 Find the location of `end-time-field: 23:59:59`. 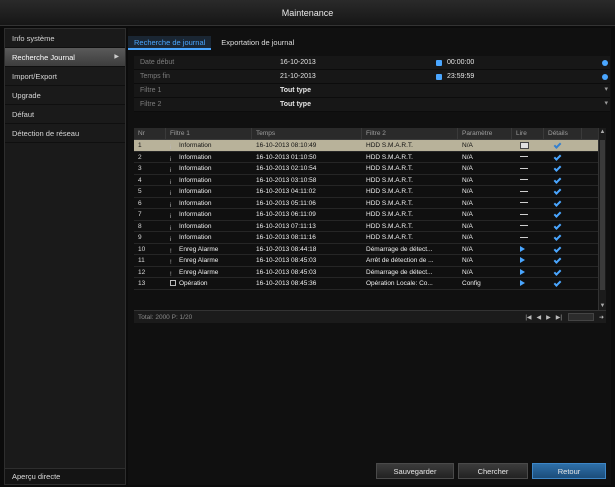

end-time-field: 23:59:59 is located at coordinates (516, 76).